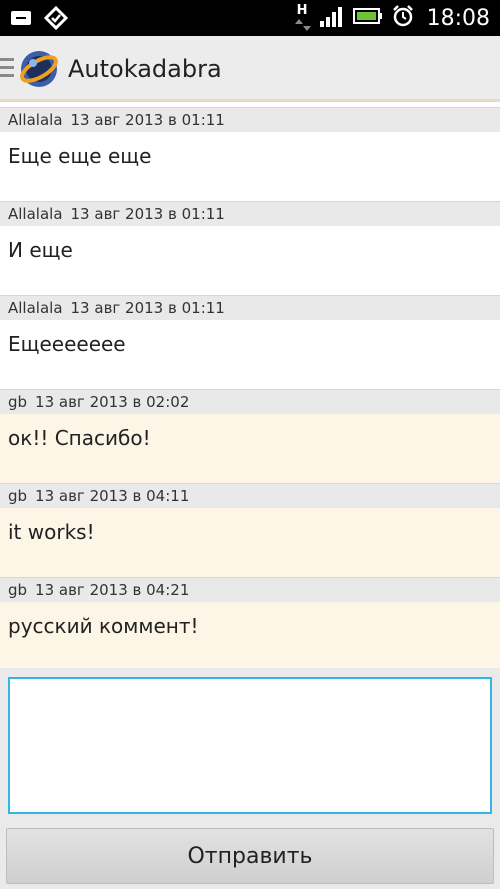  Describe the element at coordinates (250, 745) in the screenshot. I see `comment-input` at that location.